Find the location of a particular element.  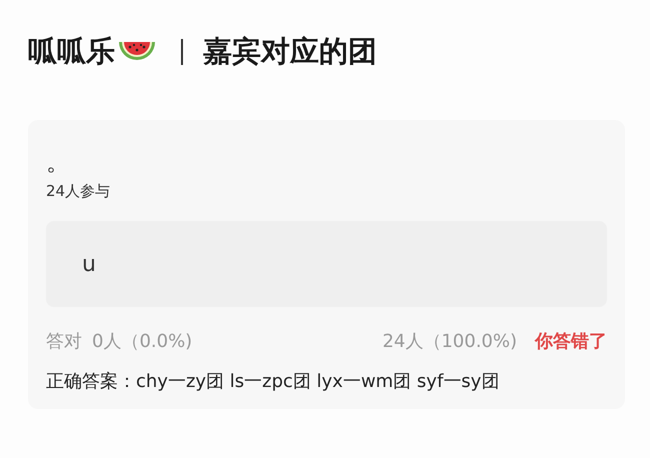

correct-answer: chy一zy团 ls一zpc团 lyx一wm团 syf一sy团 is located at coordinates (318, 381).